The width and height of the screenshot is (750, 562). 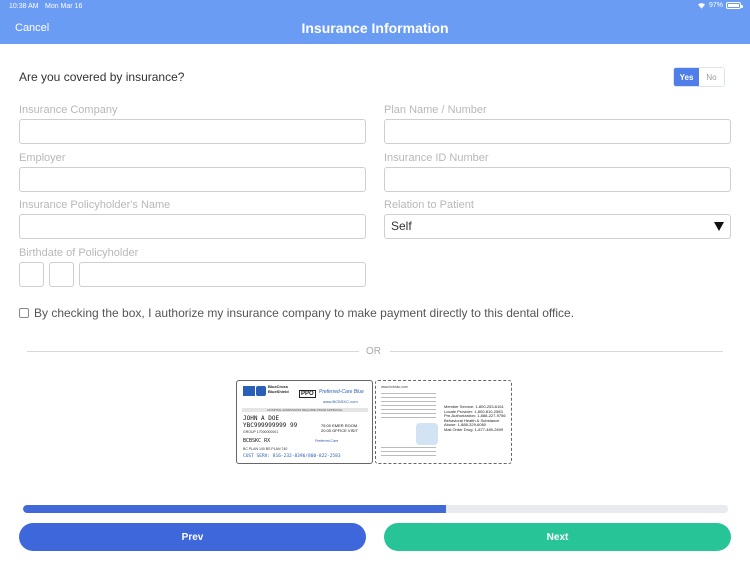 What do you see at coordinates (701, 6) in the screenshot?
I see `wifi-icon` at bounding box center [701, 6].